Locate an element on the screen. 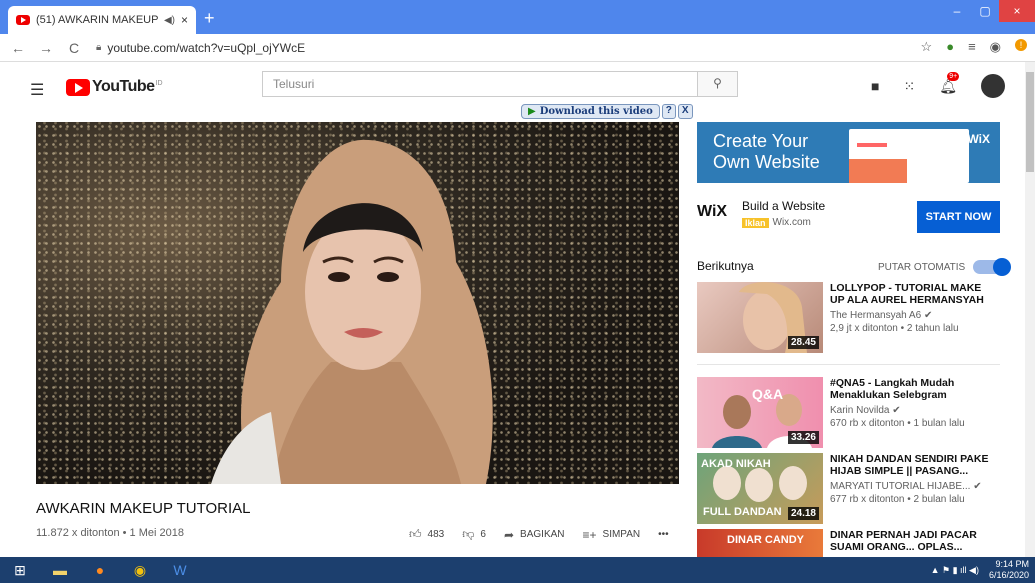 This screenshot has width=1035, height=583. like-count: 483 is located at coordinates (436, 534).